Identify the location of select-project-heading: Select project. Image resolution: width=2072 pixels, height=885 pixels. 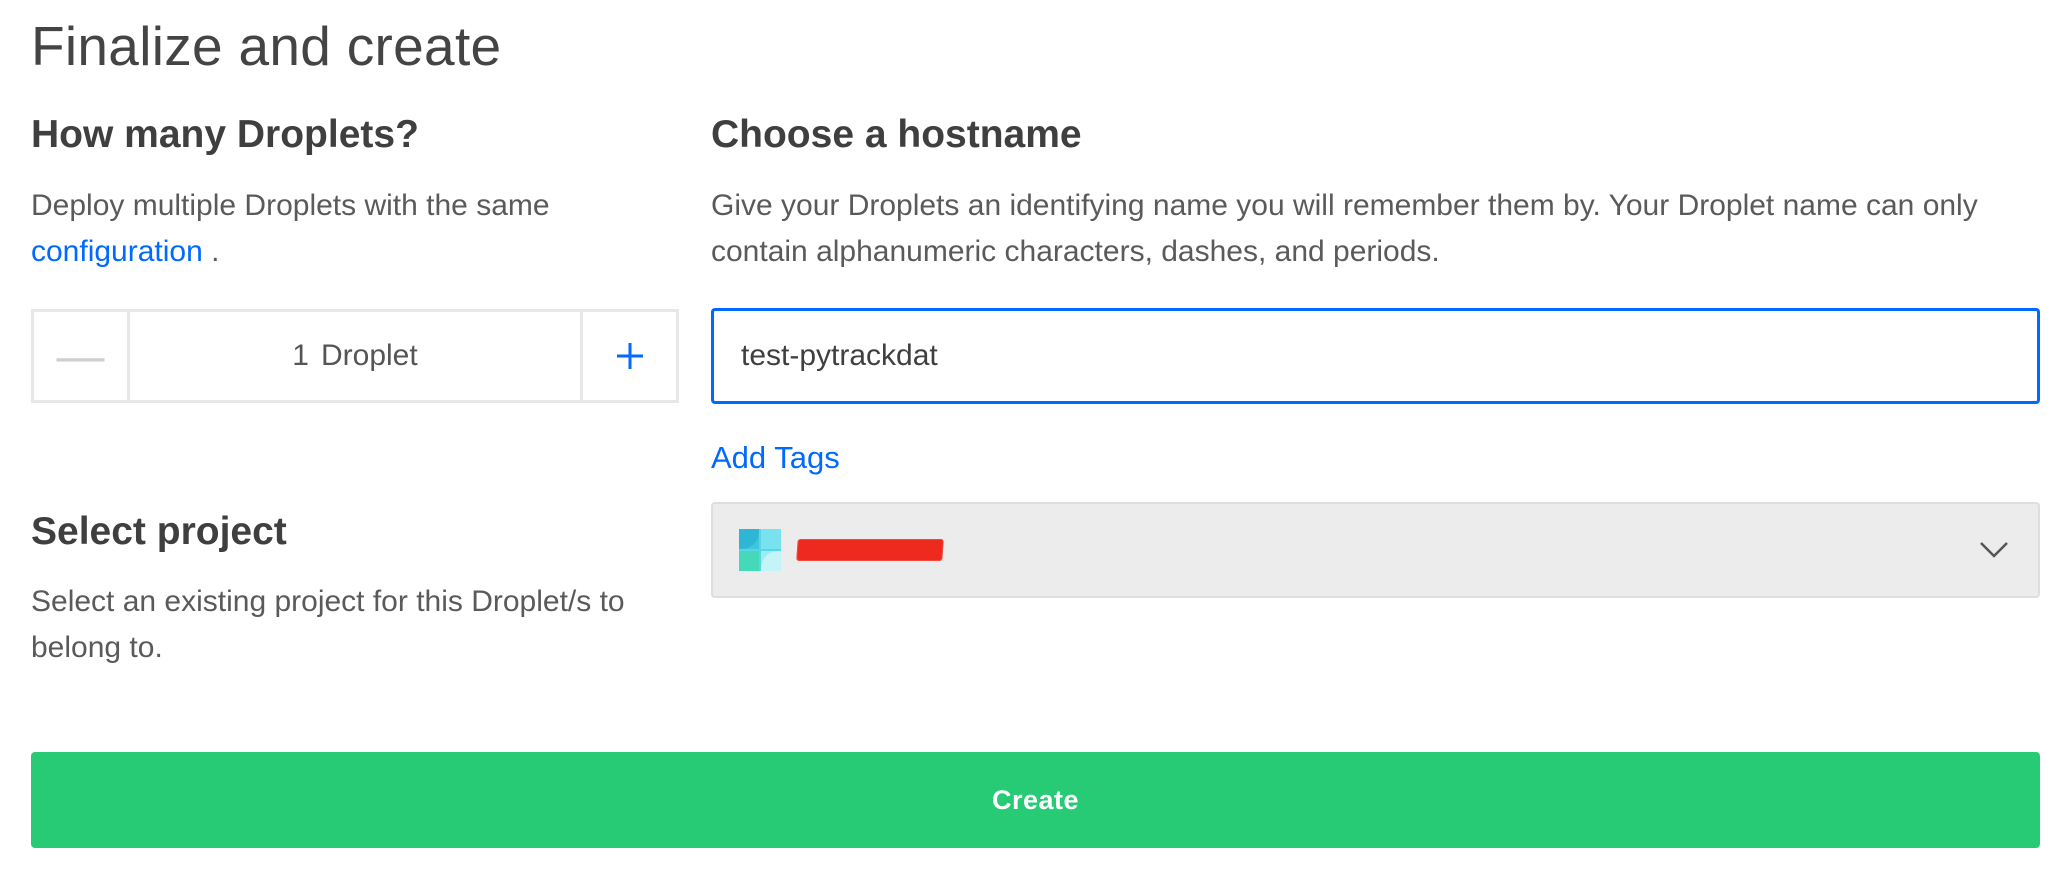
(159, 531).